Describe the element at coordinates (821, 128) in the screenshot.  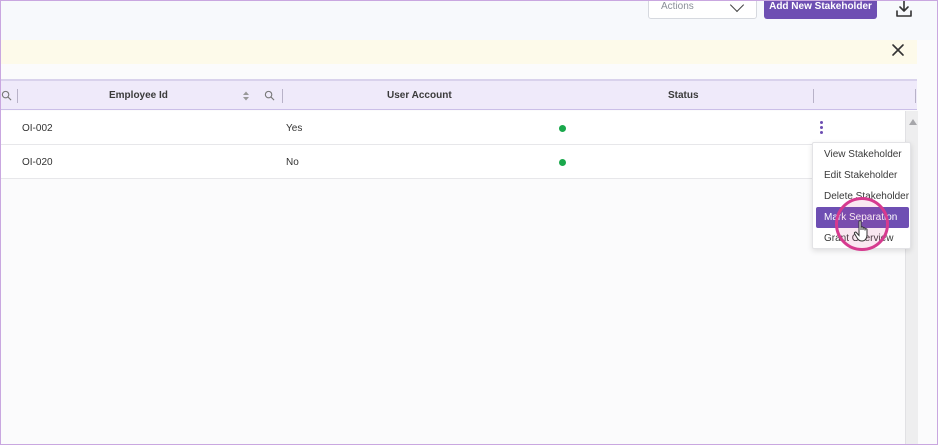
I see `row-actions-menu-icon` at that location.